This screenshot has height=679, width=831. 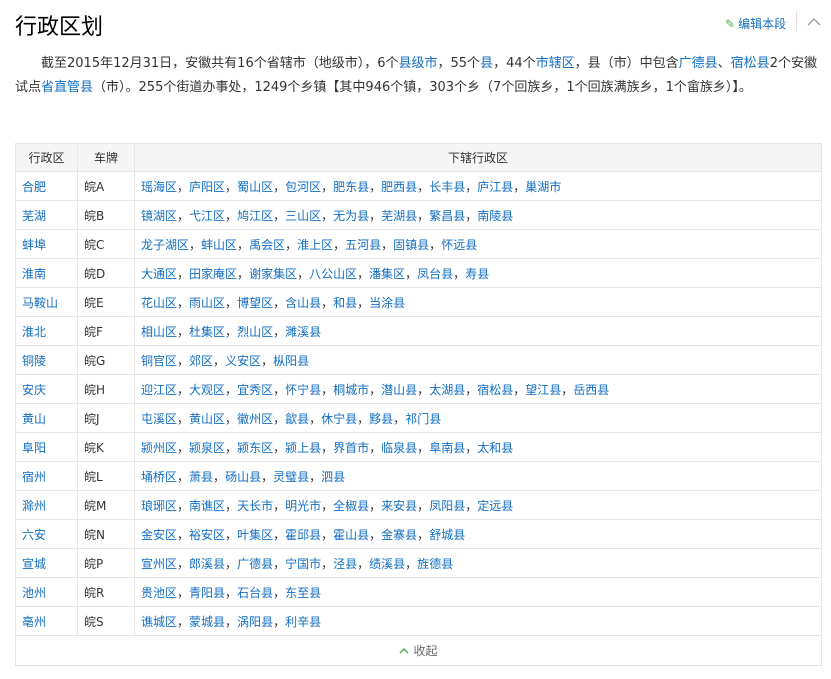 What do you see at coordinates (46, 331) in the screenshot?
I see `city-link: 淮北` at bounding box center [46, 331].